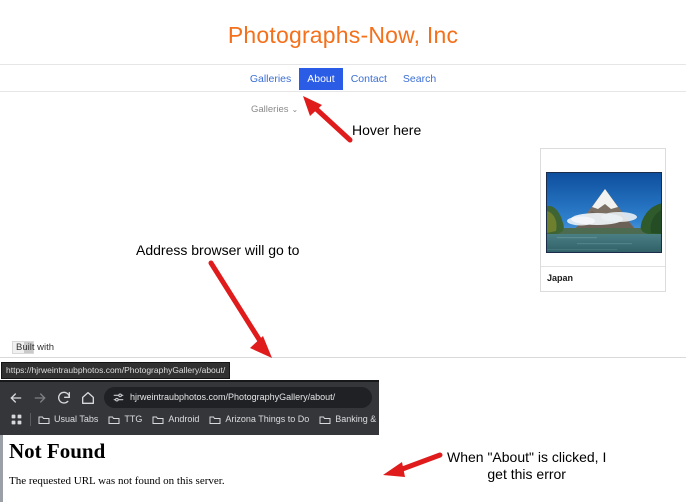 The height and width of the screenshot is (502, 686). Describe the element at coordinates (16, 398) in the screenshot. I see `back-arrow-icon` at that location.